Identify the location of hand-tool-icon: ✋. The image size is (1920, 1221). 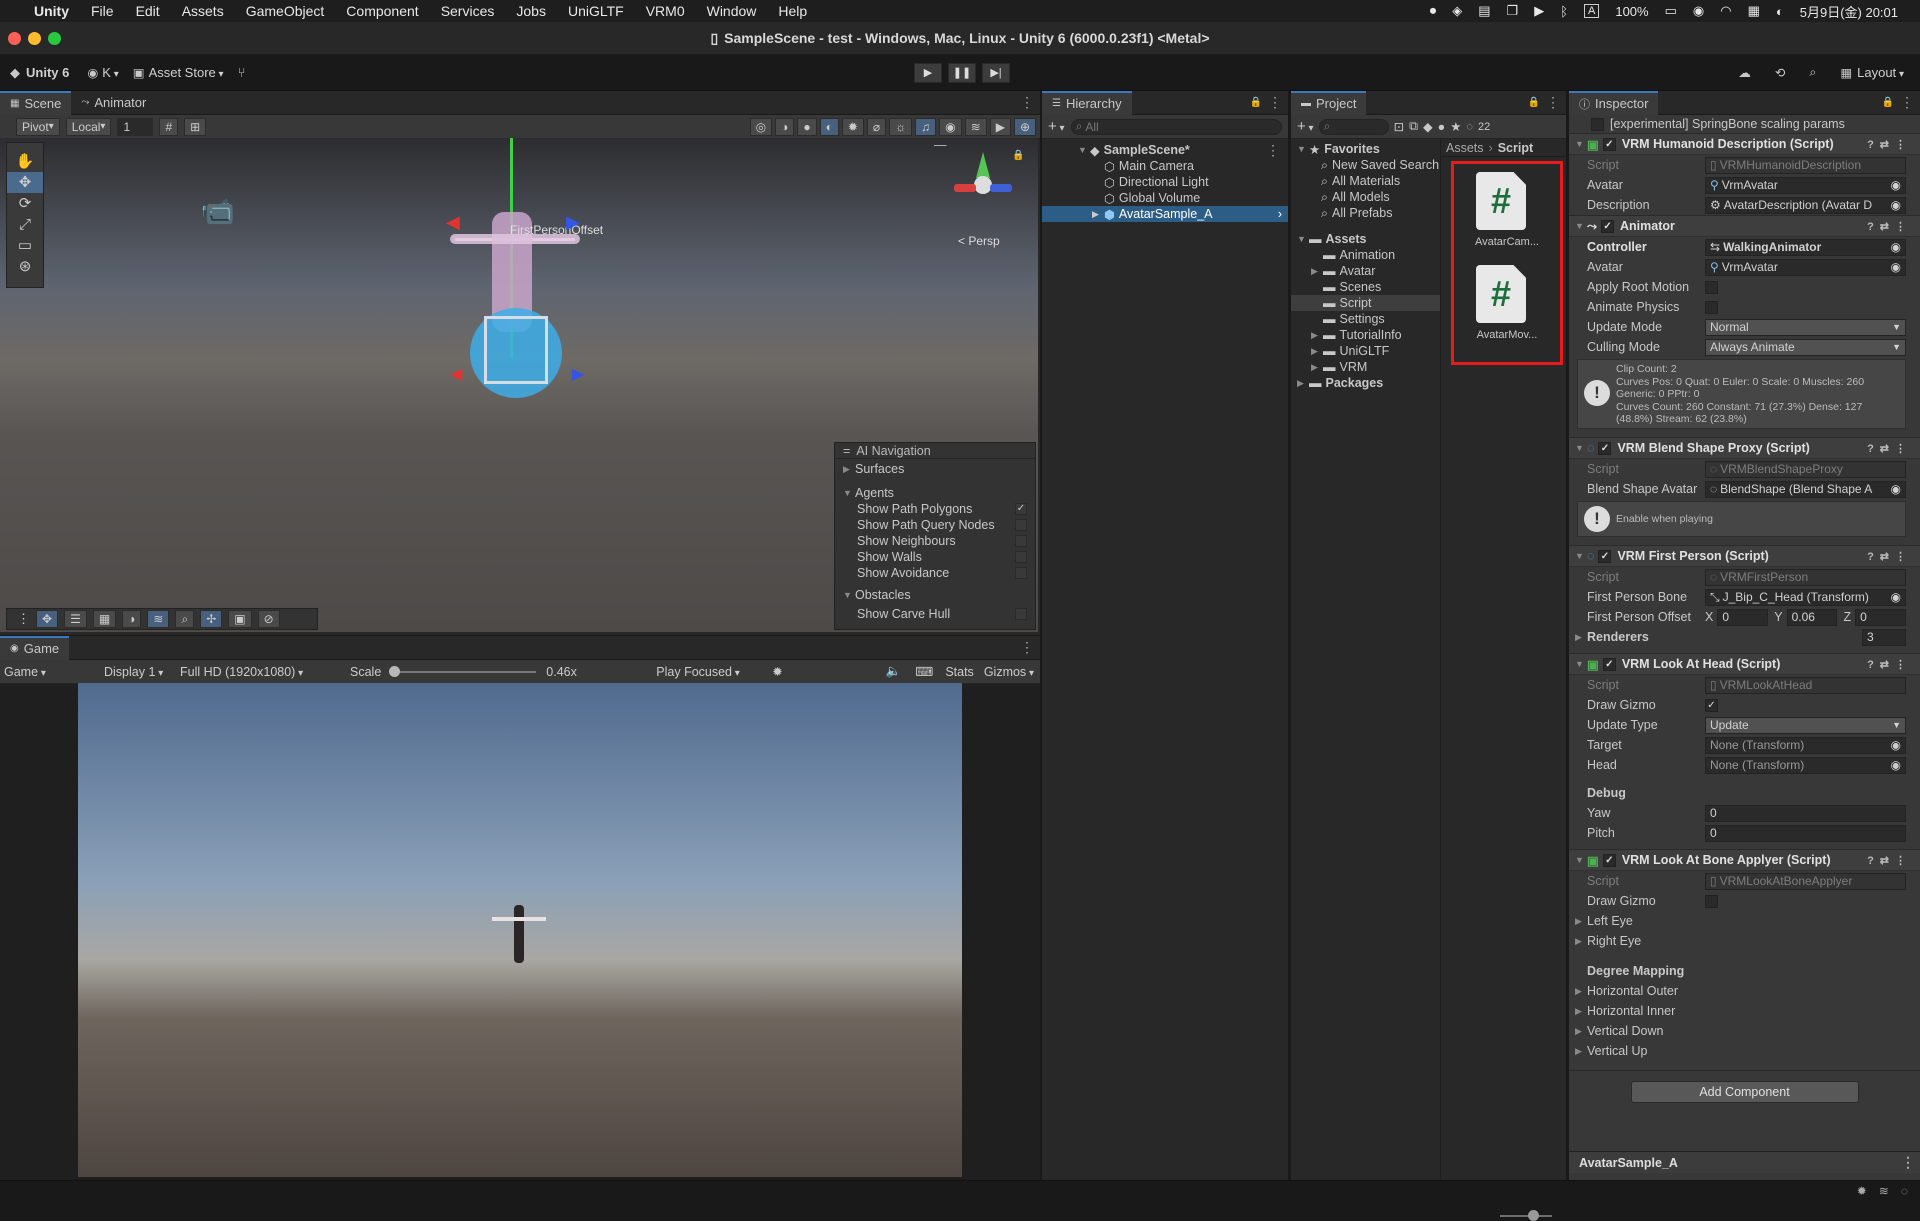
(25, 161).